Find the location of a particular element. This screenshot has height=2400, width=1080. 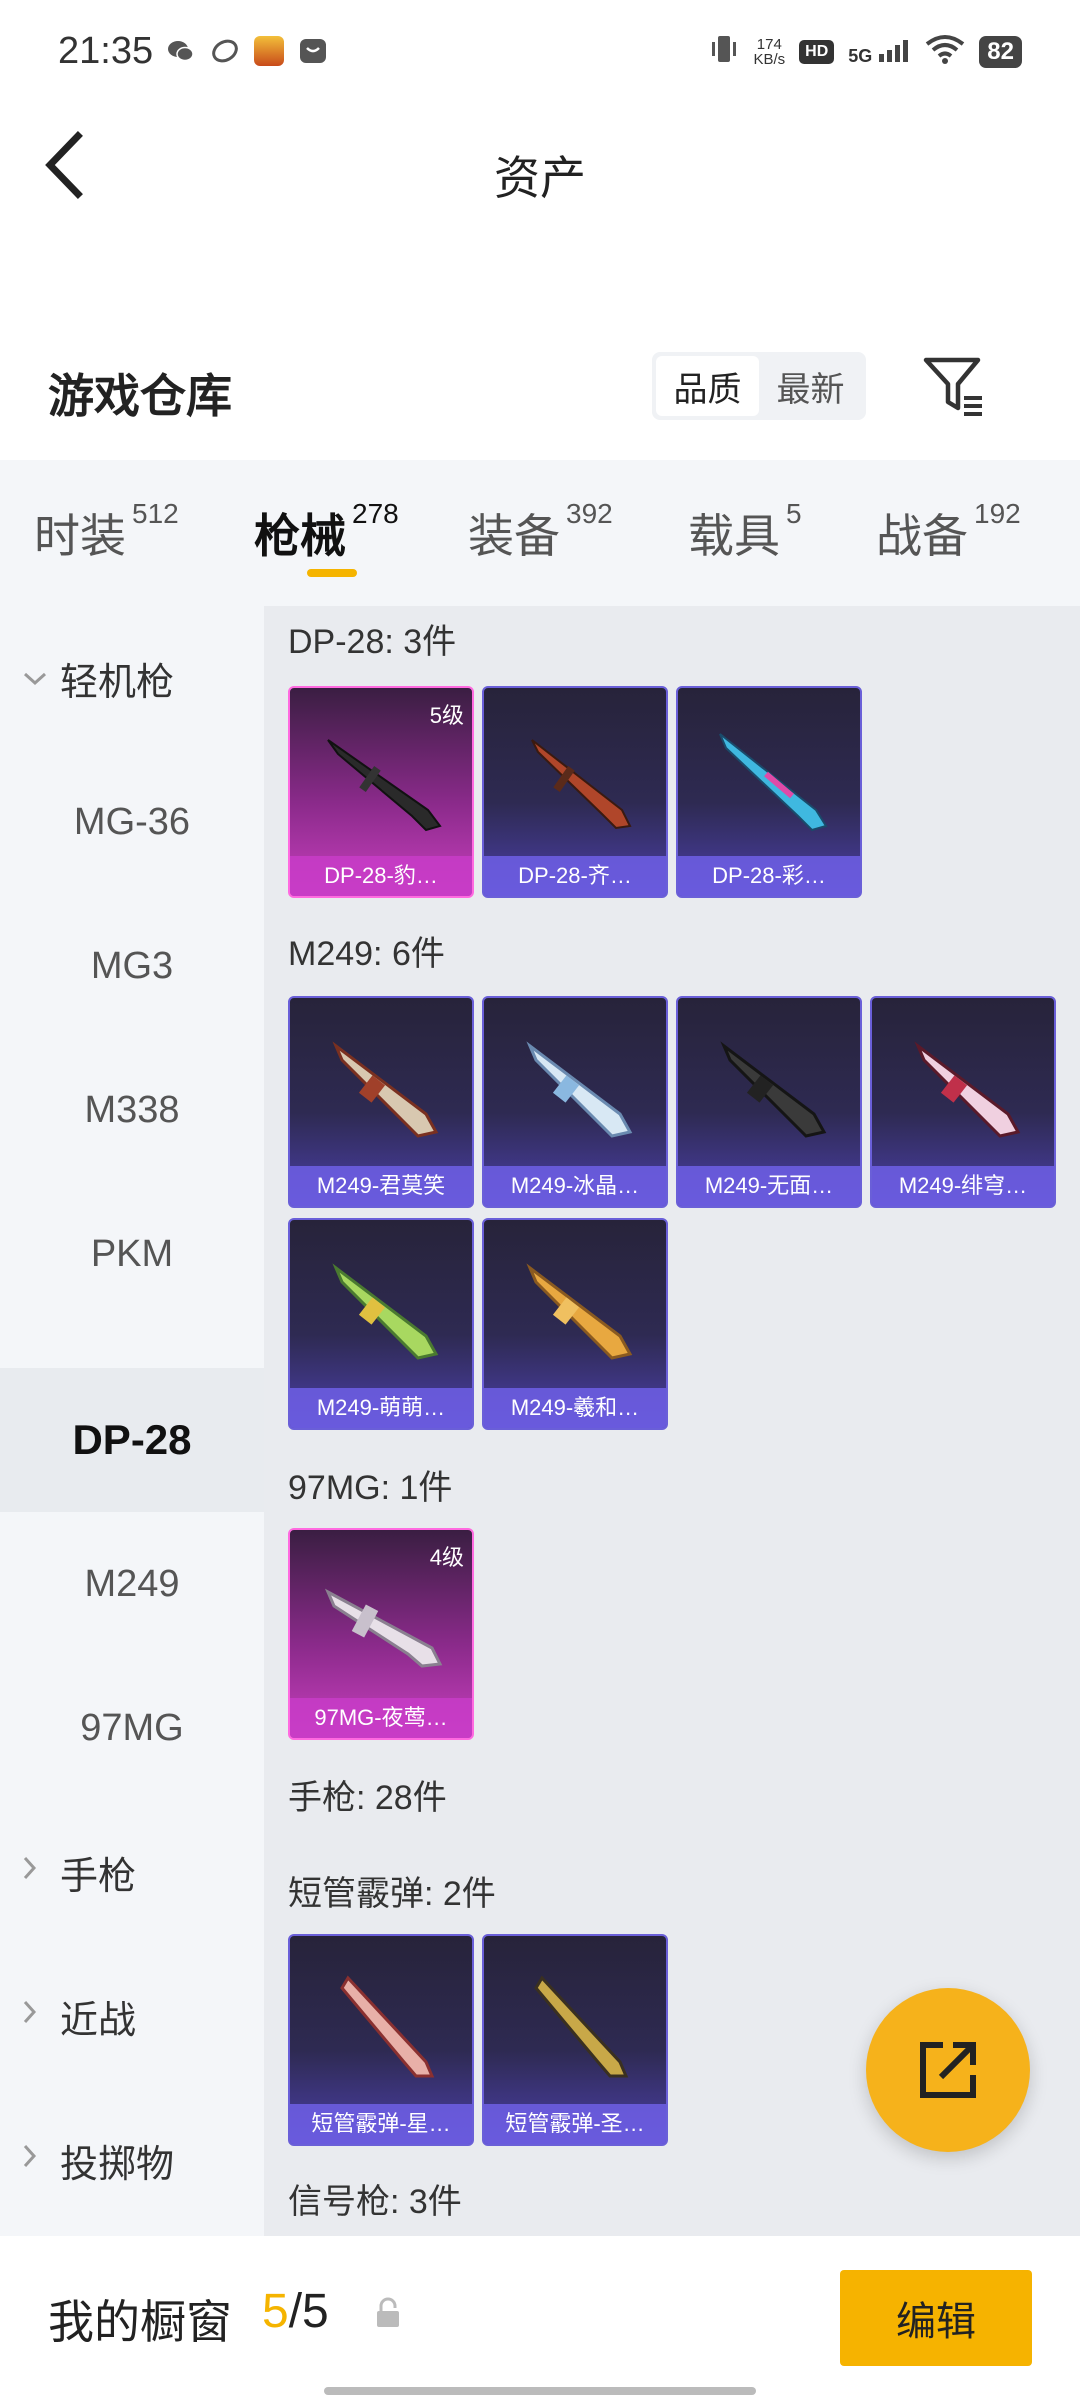

tab-label: 战备 is located at coordinates (922, 536).